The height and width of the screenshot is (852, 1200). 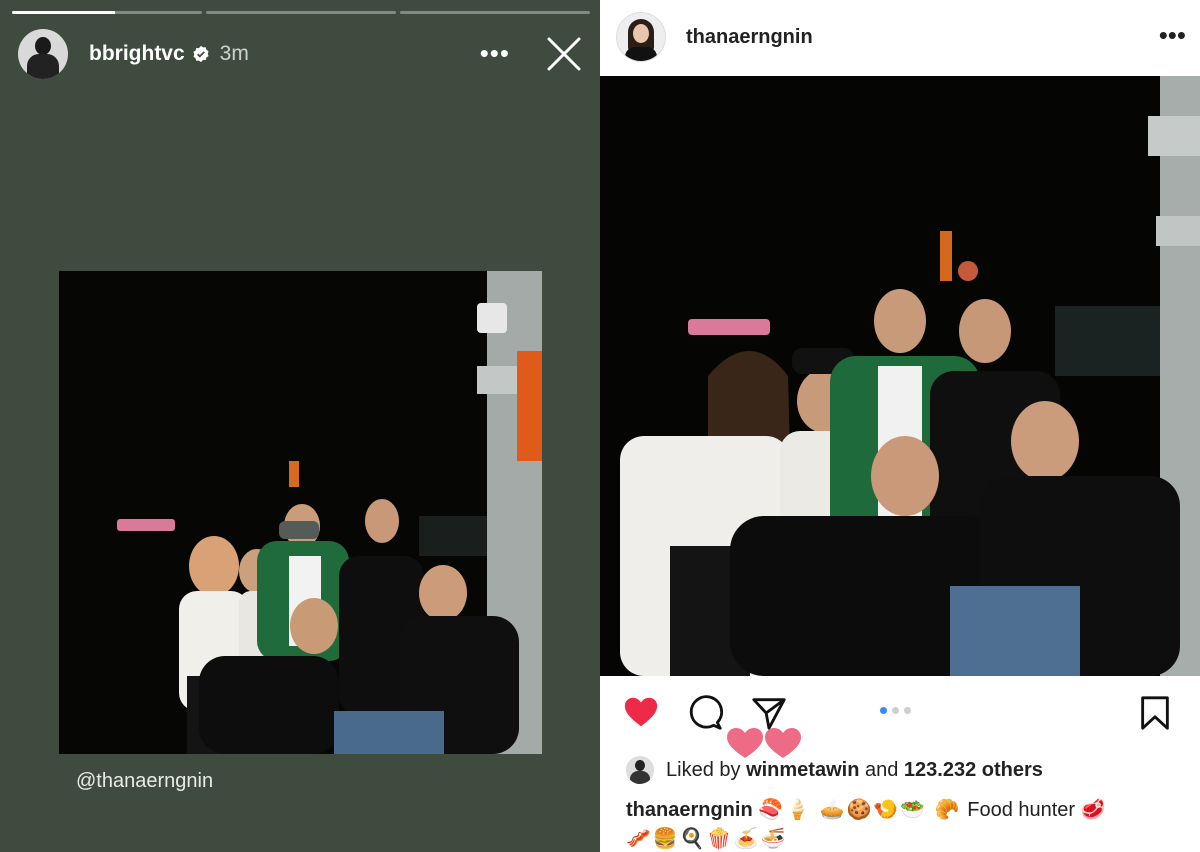 What do you see at coordinates (860, 810) in the screenshot?
I see `caption-emojis: 🍣🍦 🥧🍪🍤🥗 🥐` at bounding box center [860, 810].